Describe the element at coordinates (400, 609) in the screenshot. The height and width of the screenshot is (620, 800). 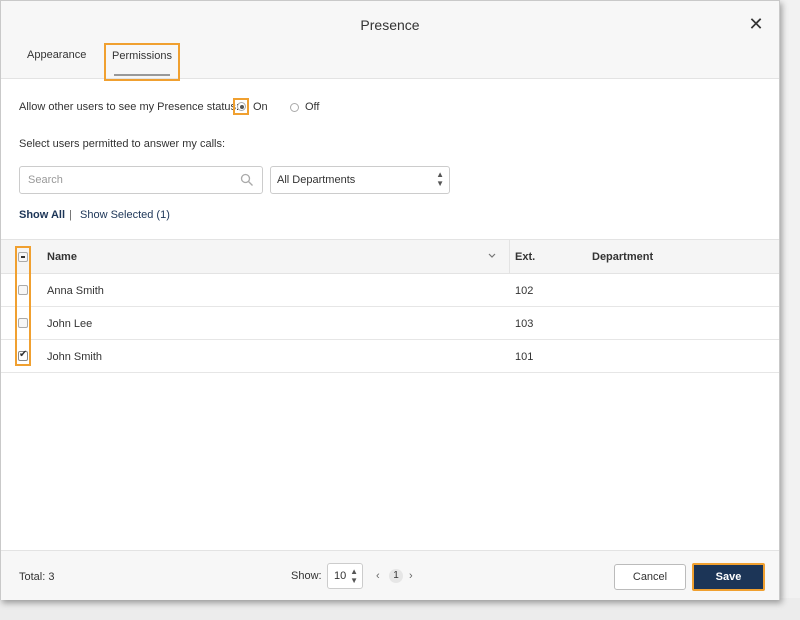
I see `backdrop-strip` at that location.